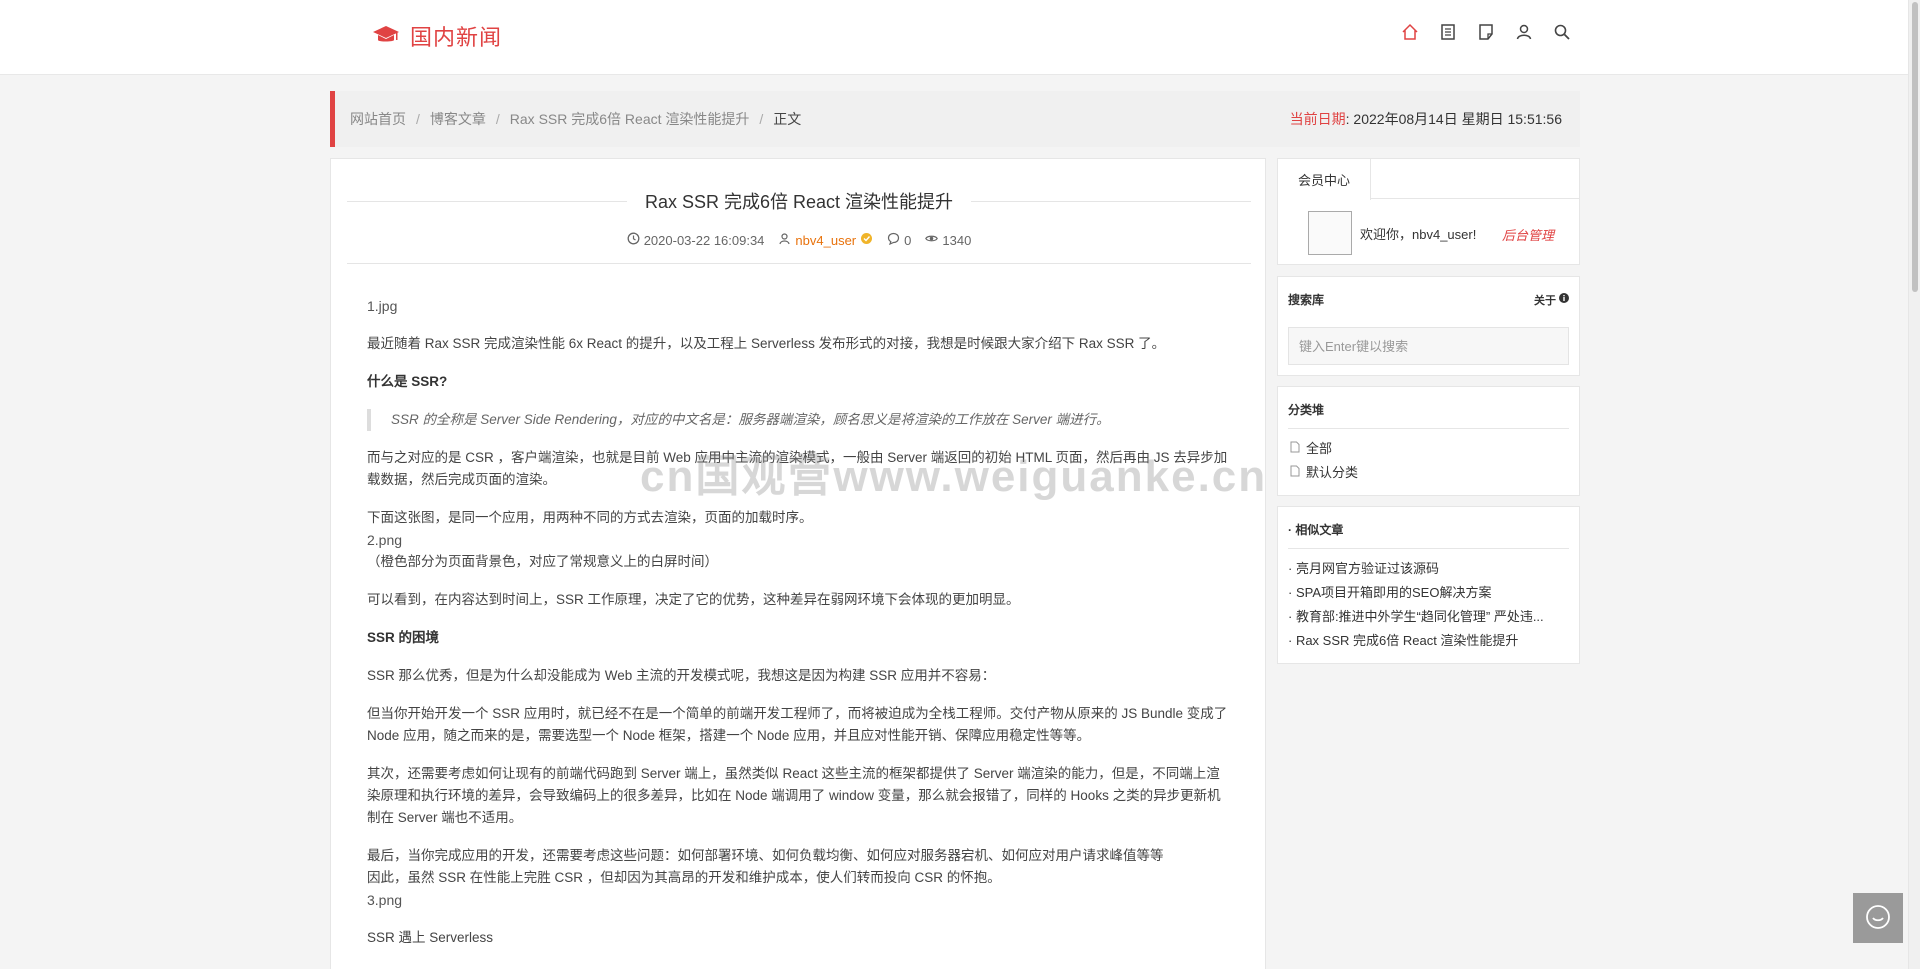  Describe the element at coordinates (1528, 234) in the screenshot. I see `admin-link: 后台管理` at that location.